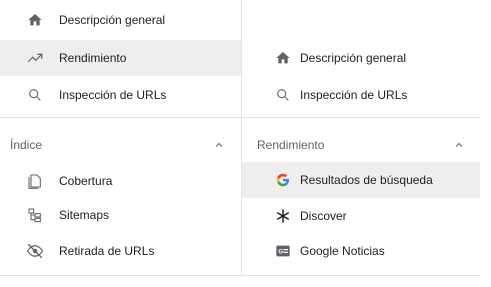  Describe the element at coordinates (283, 216) in the screenshot. I see `asterisk-icon` at that location.